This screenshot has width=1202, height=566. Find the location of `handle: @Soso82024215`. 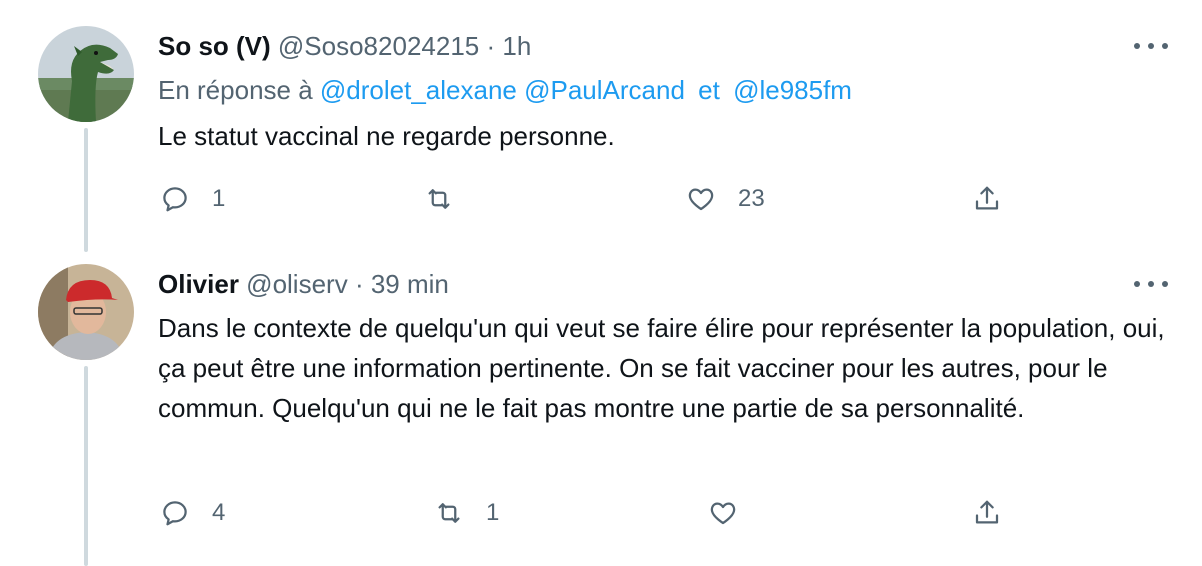

handle: @Soso82024215 is located at coordinates (378, 46).